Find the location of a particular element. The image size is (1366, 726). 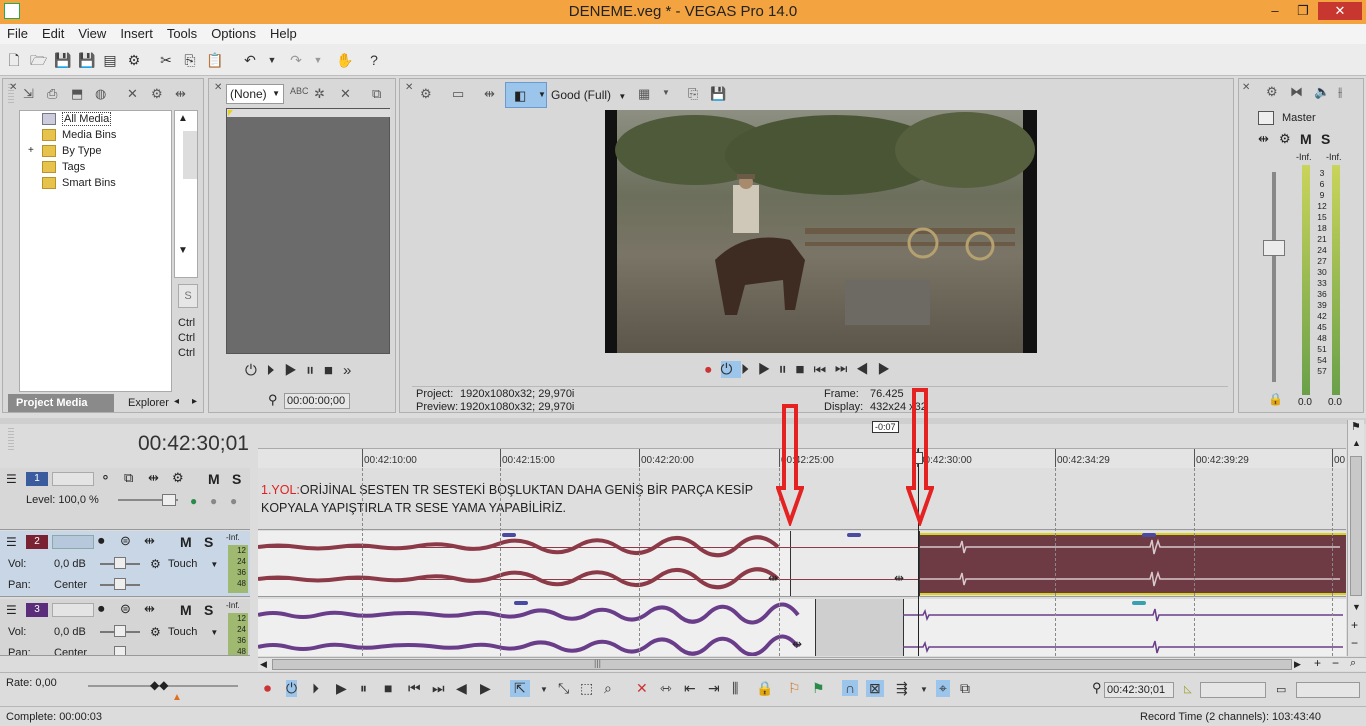

automation-gear-icon: ⚙ is located at coordinates (155, 564).